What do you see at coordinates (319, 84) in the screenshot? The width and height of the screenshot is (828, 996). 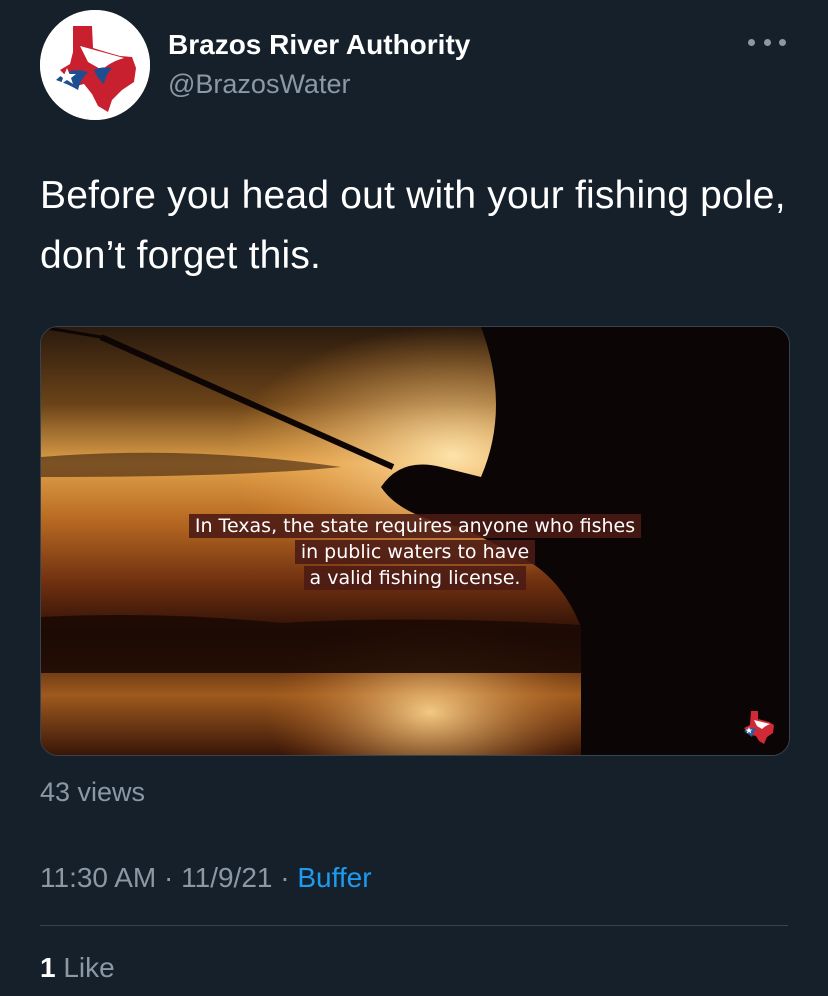 I see `author-handle: @BrazosWater` at bounding box center [319, 84].